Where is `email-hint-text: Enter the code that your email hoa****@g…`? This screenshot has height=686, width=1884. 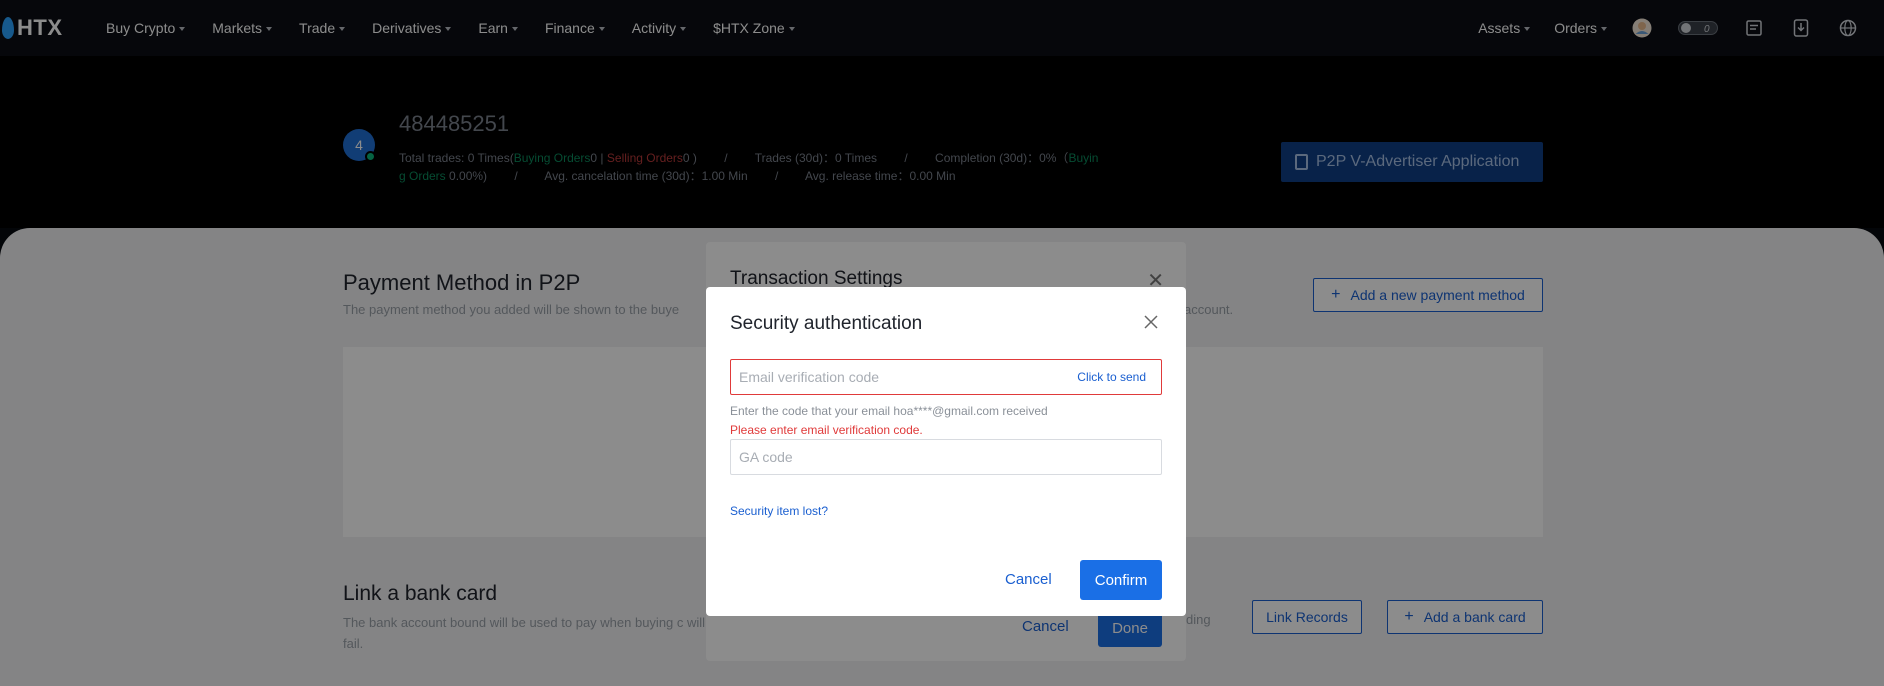
email-hint-text: Enter the code that your email hoa****@g… is located at coordinates (889, 411).